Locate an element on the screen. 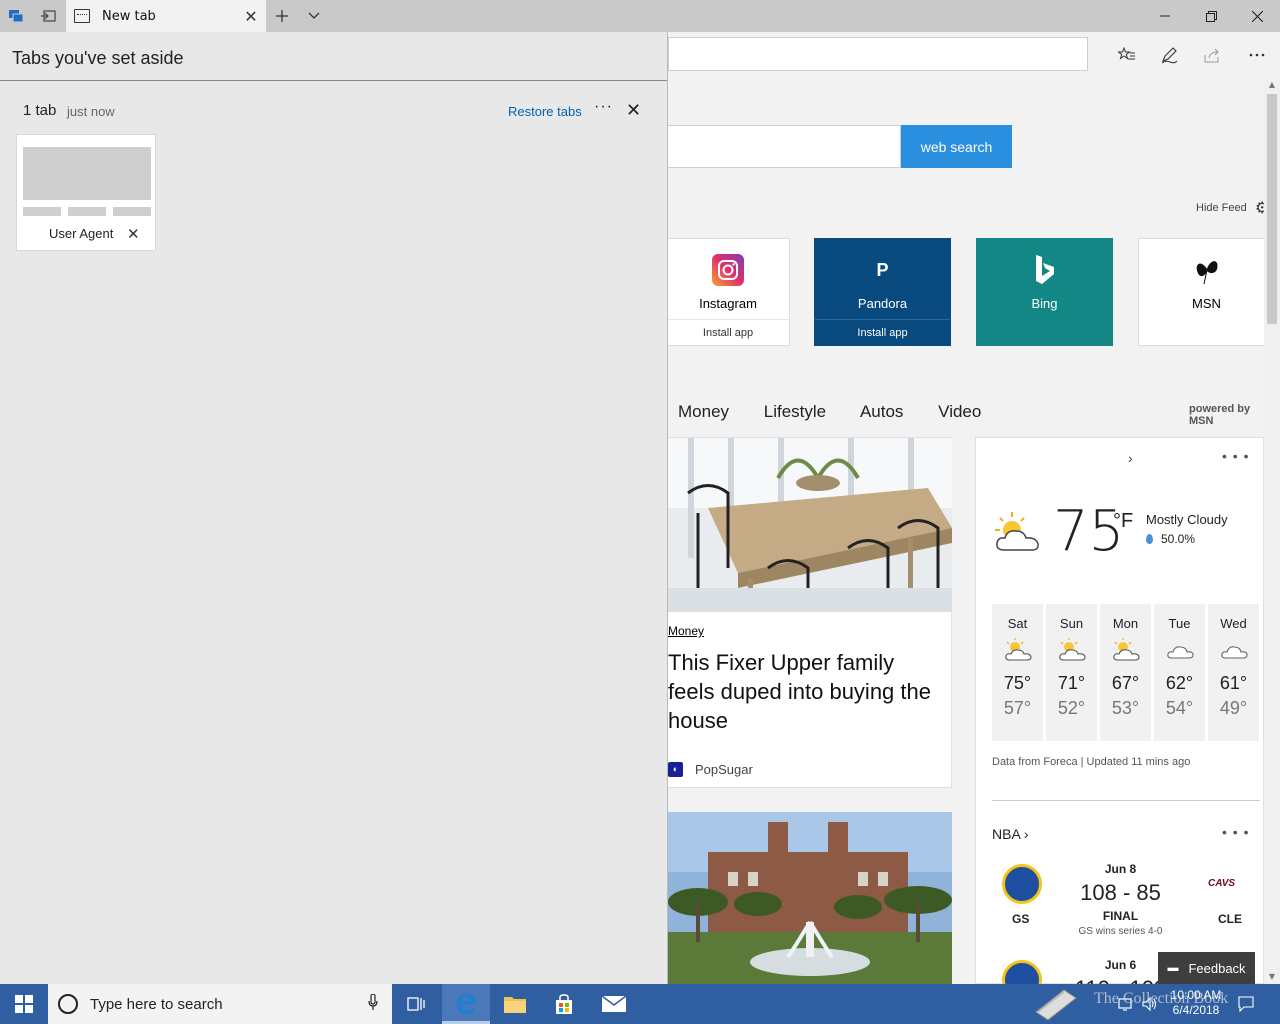  taskbar-search-box: Type here to search is located at coordinates (220, 1004).